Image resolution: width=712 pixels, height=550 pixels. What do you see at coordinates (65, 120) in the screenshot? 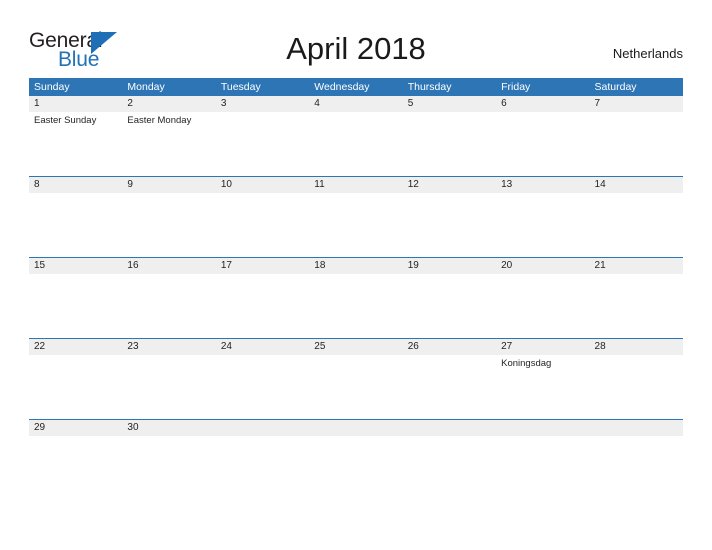
I see `day-event: Easter Sunday` at bounding box center [65, 120].